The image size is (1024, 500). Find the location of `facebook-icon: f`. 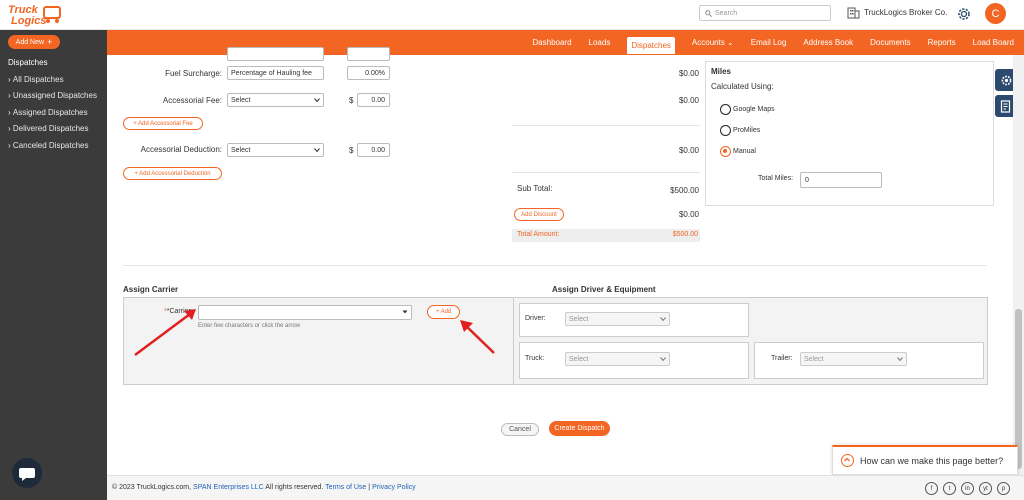

facebook-icon: f is located at coordinates (931, 488).